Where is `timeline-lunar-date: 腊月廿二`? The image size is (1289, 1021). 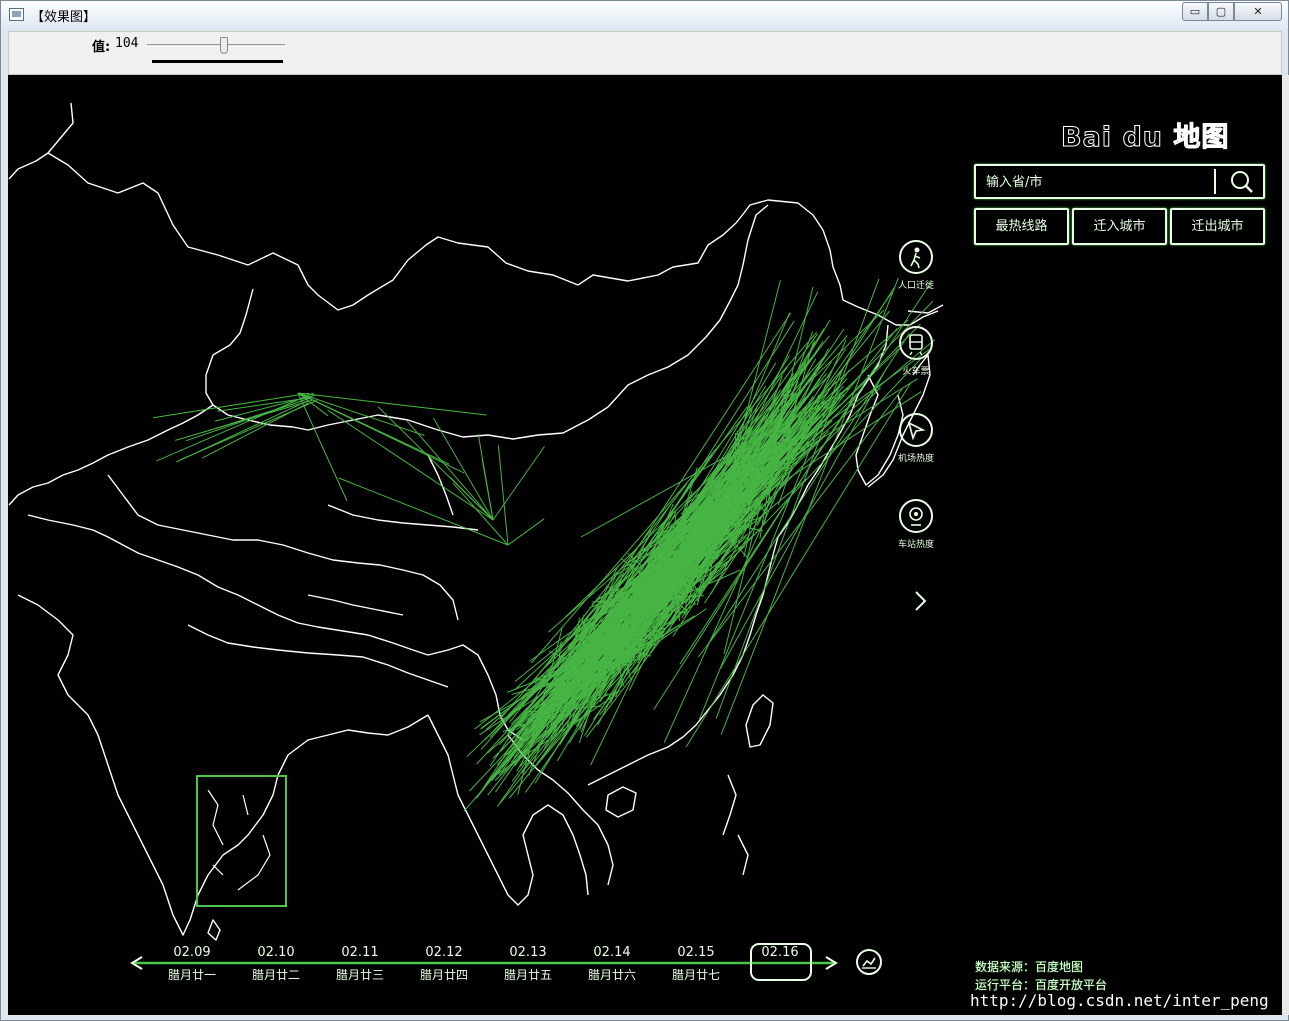
timeline-lunar-date: 腊月廿二 is located at coordinates (275, 975).